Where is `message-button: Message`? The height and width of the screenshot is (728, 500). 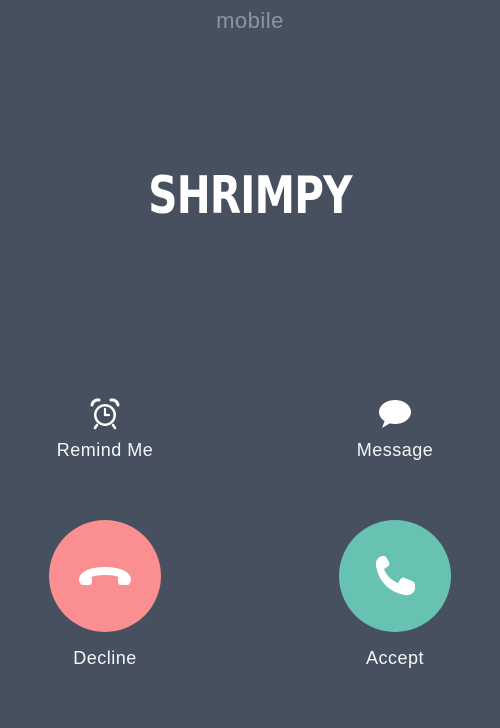
message-button: Message is located at coordinates (395, 428).